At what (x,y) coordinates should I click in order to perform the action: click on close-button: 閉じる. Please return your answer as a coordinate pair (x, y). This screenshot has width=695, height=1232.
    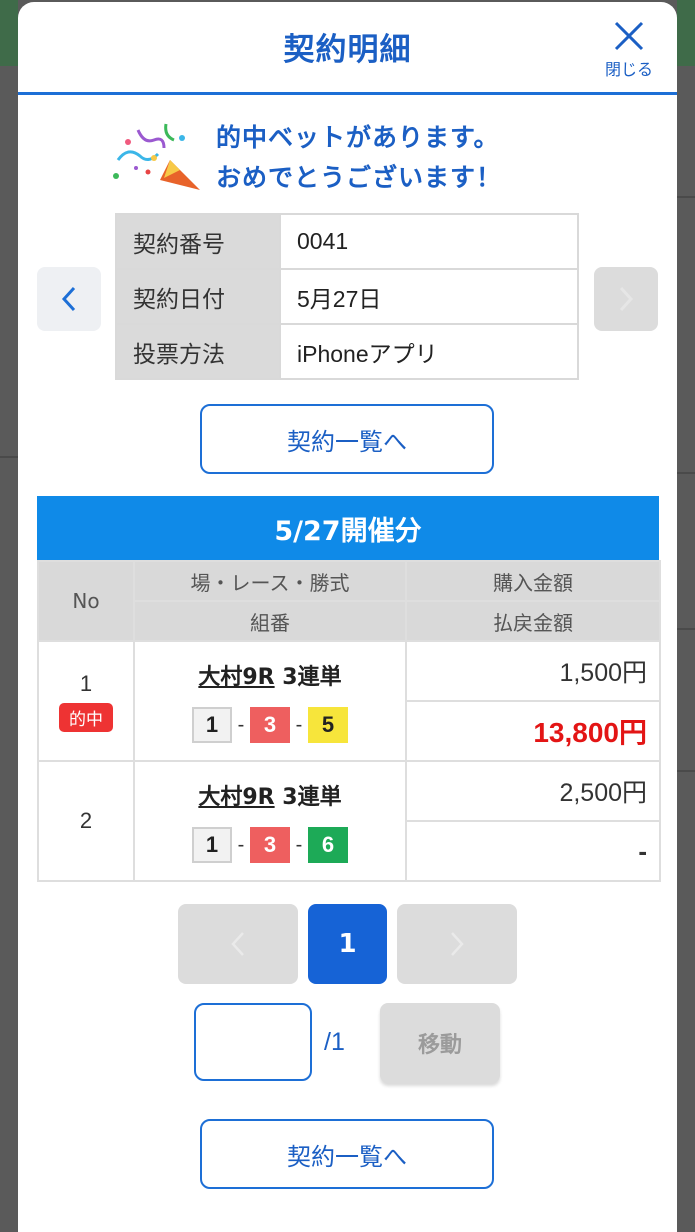
    Looking at the image, I should click on (629, 49).